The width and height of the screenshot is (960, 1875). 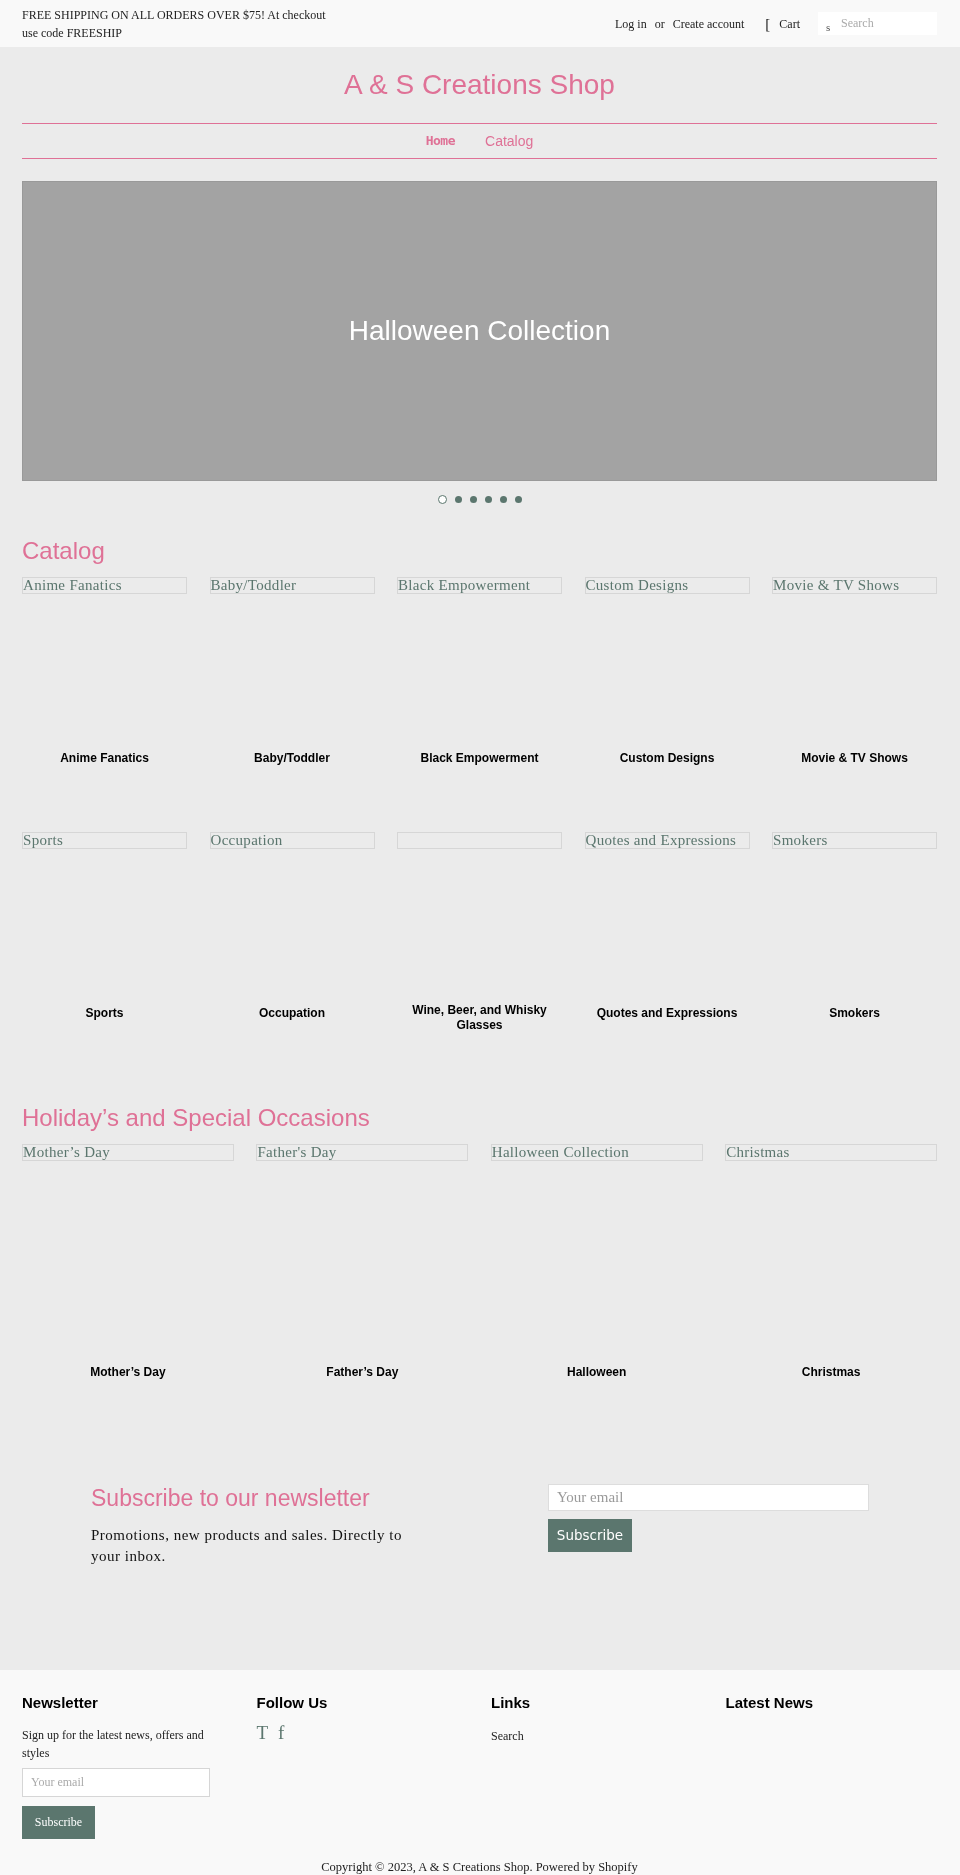 I want to click on newsletter-heading: Subscribe to our newsletter, so click(x=230, y=1497).